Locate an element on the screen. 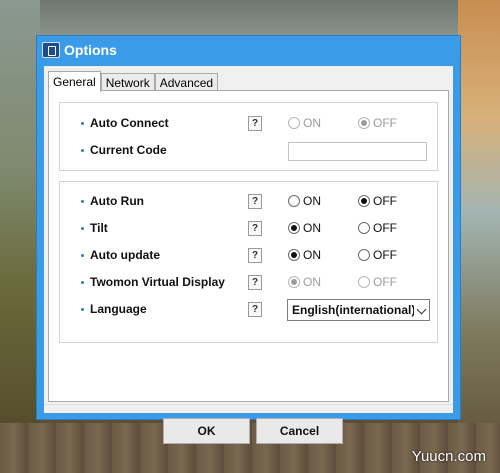 Image resolution: width=500 pixels, height=473 pixels. tab-advanced: Advanced is located at coordinates (186, 82).